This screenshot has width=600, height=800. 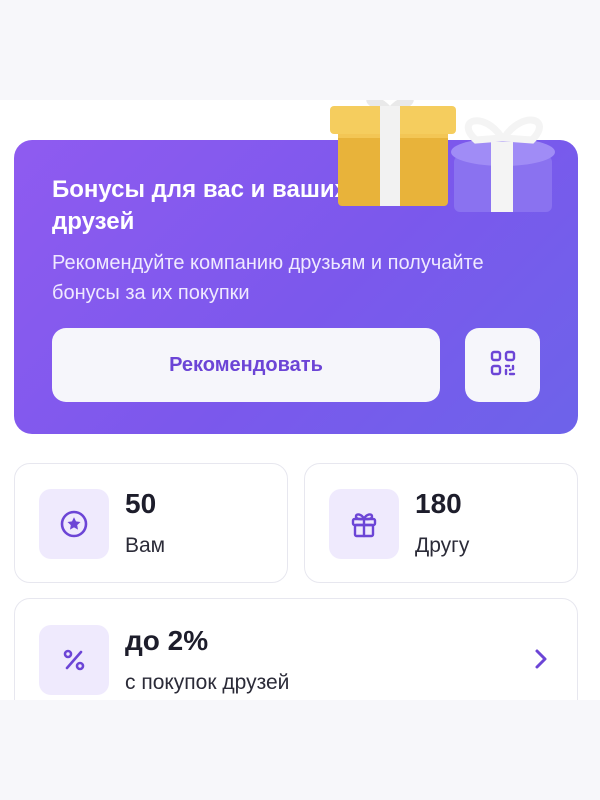 I want to click on qr-code-icon, so click(x=503, y=365).